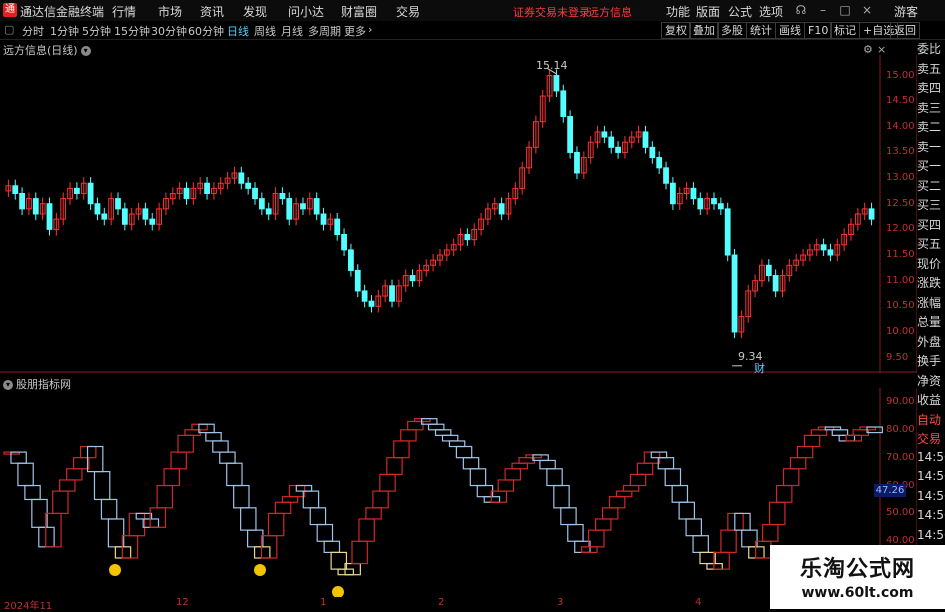 This screenshot has width=945, height=612. Describe the element at coordinates (408, 11) in the screenshot. I see `menu-trade: 交易` at that location.